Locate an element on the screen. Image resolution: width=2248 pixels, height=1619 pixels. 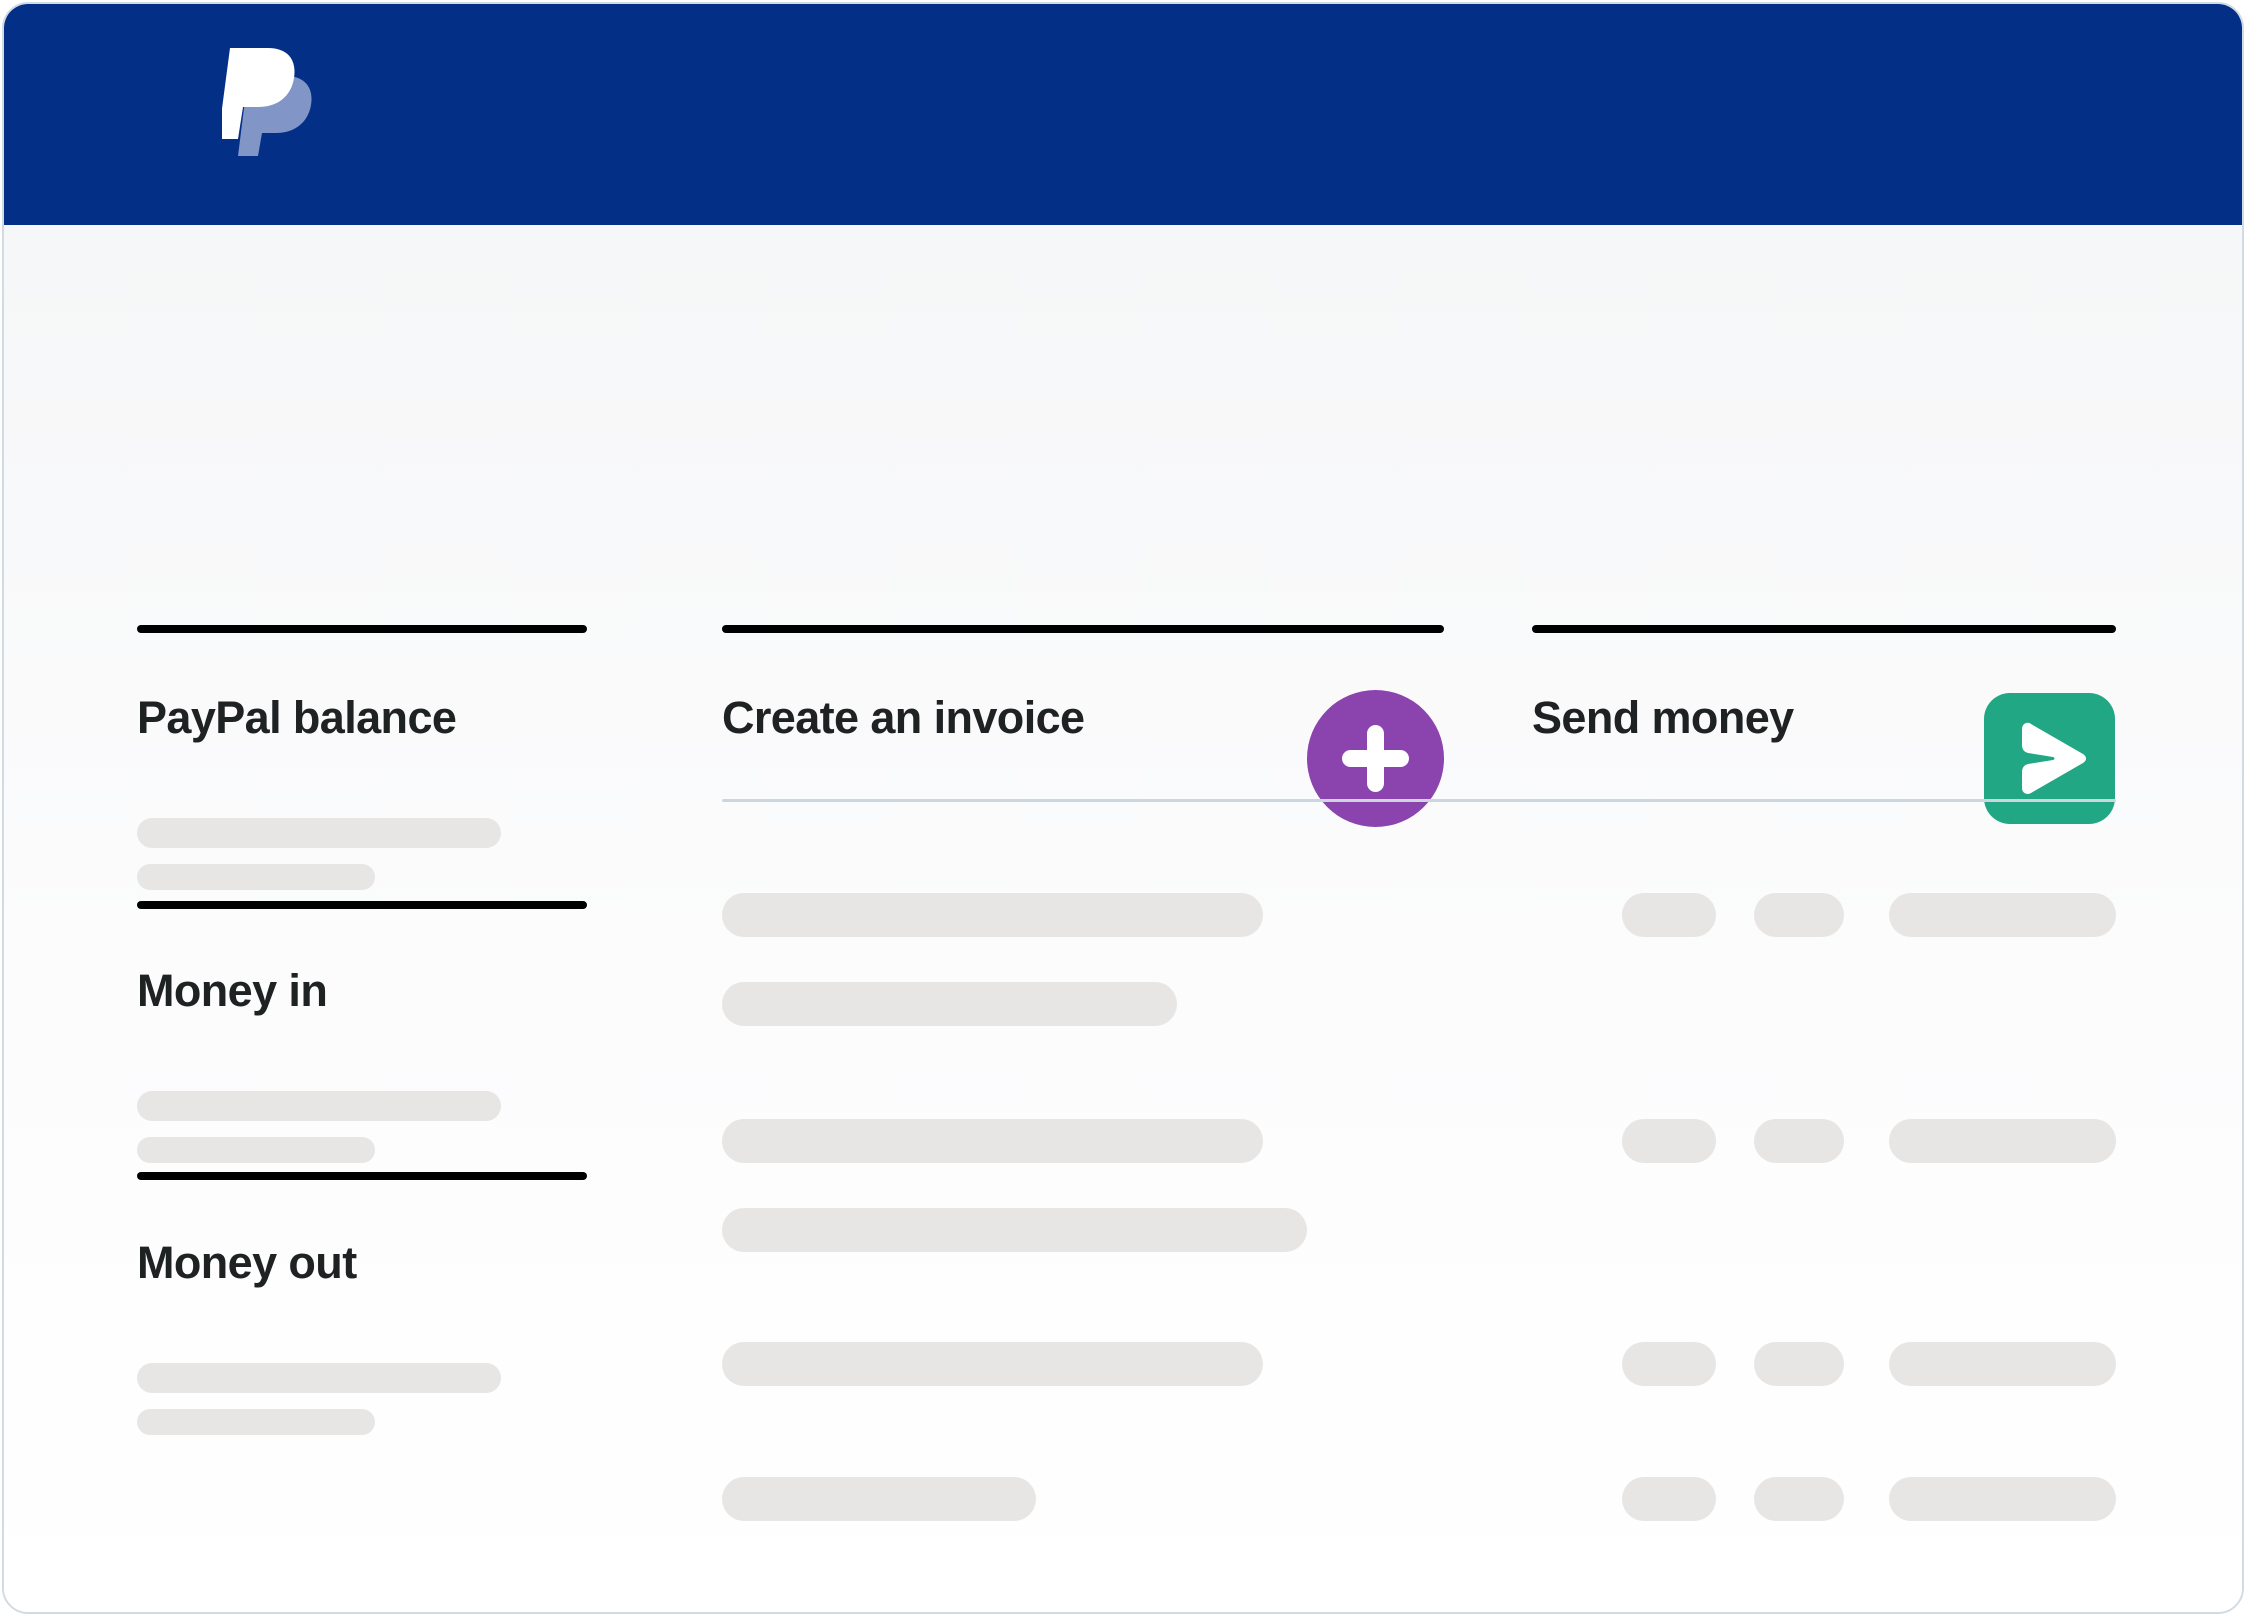
money-out-heading-rule is located at coordinates (362, 1176).